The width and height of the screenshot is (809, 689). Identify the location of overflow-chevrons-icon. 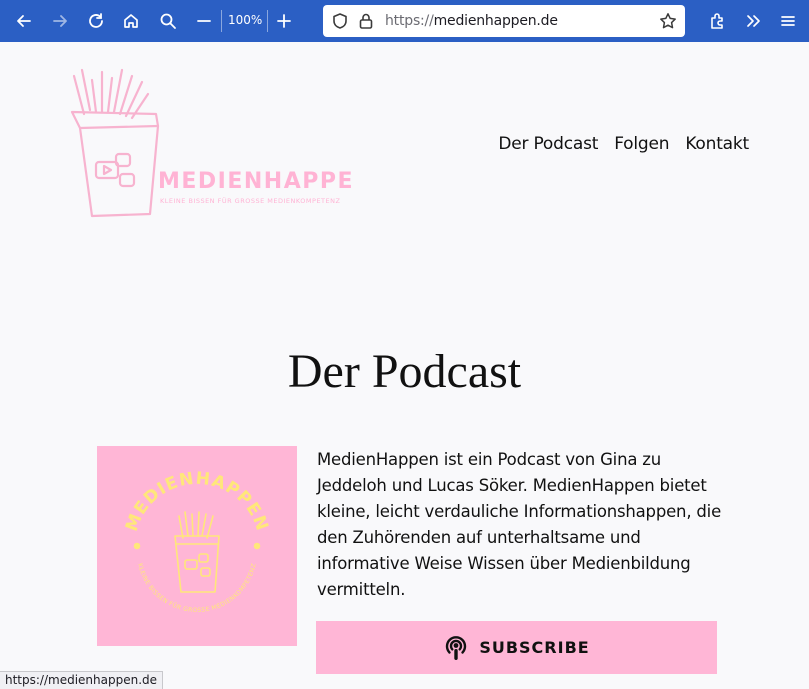
(753, 21).